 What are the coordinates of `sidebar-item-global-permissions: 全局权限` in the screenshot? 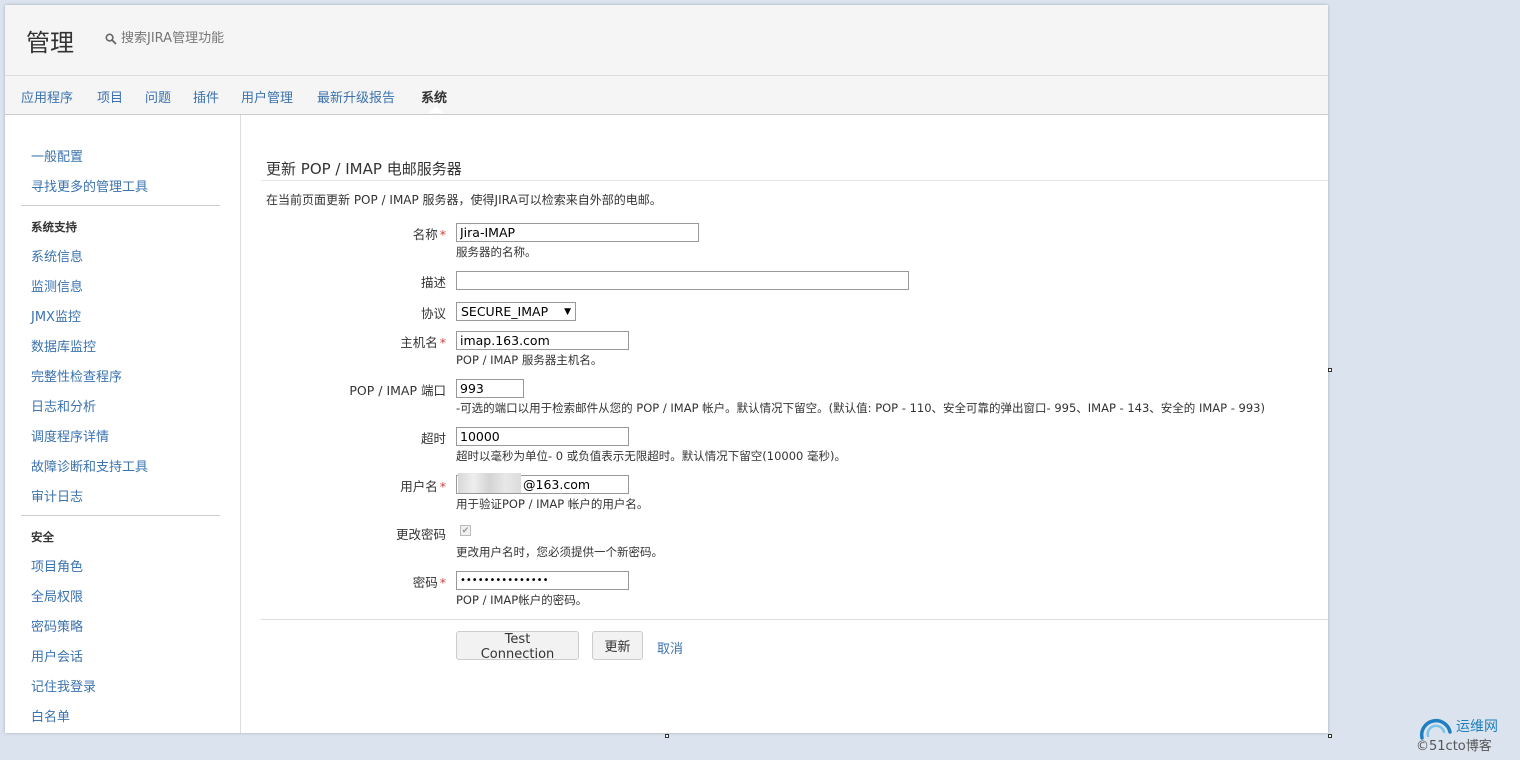 It's located at (57, 595).